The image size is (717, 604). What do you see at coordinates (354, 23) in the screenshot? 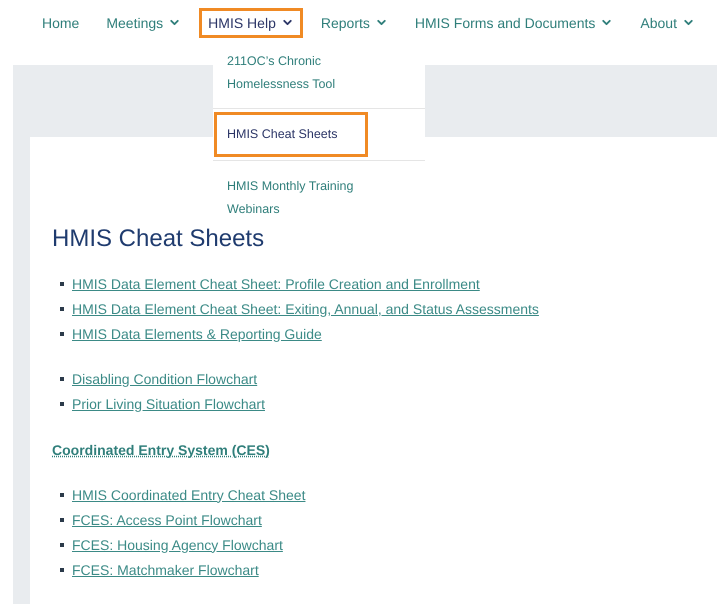
I see `nav-link: Reports` at bounding box center [354, 23].